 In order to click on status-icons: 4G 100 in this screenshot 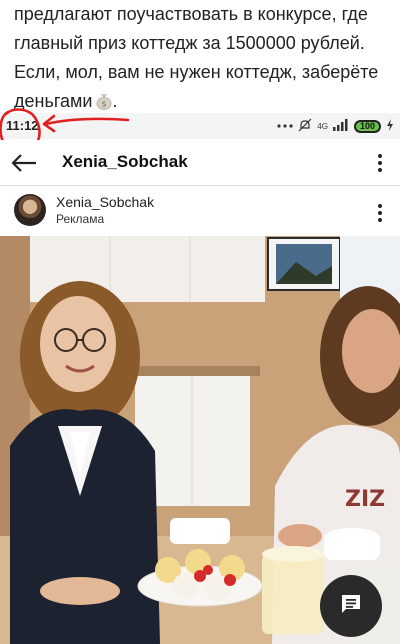, I will do `click(335, 126)`.